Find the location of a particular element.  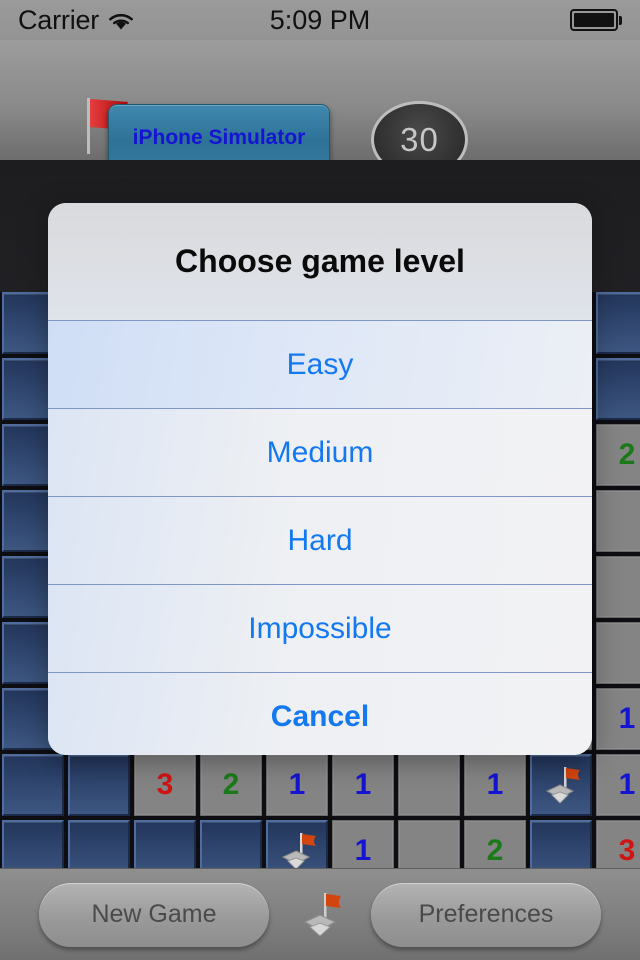

action-sheet-title: Choose game level is located at coordinates (320, 261).